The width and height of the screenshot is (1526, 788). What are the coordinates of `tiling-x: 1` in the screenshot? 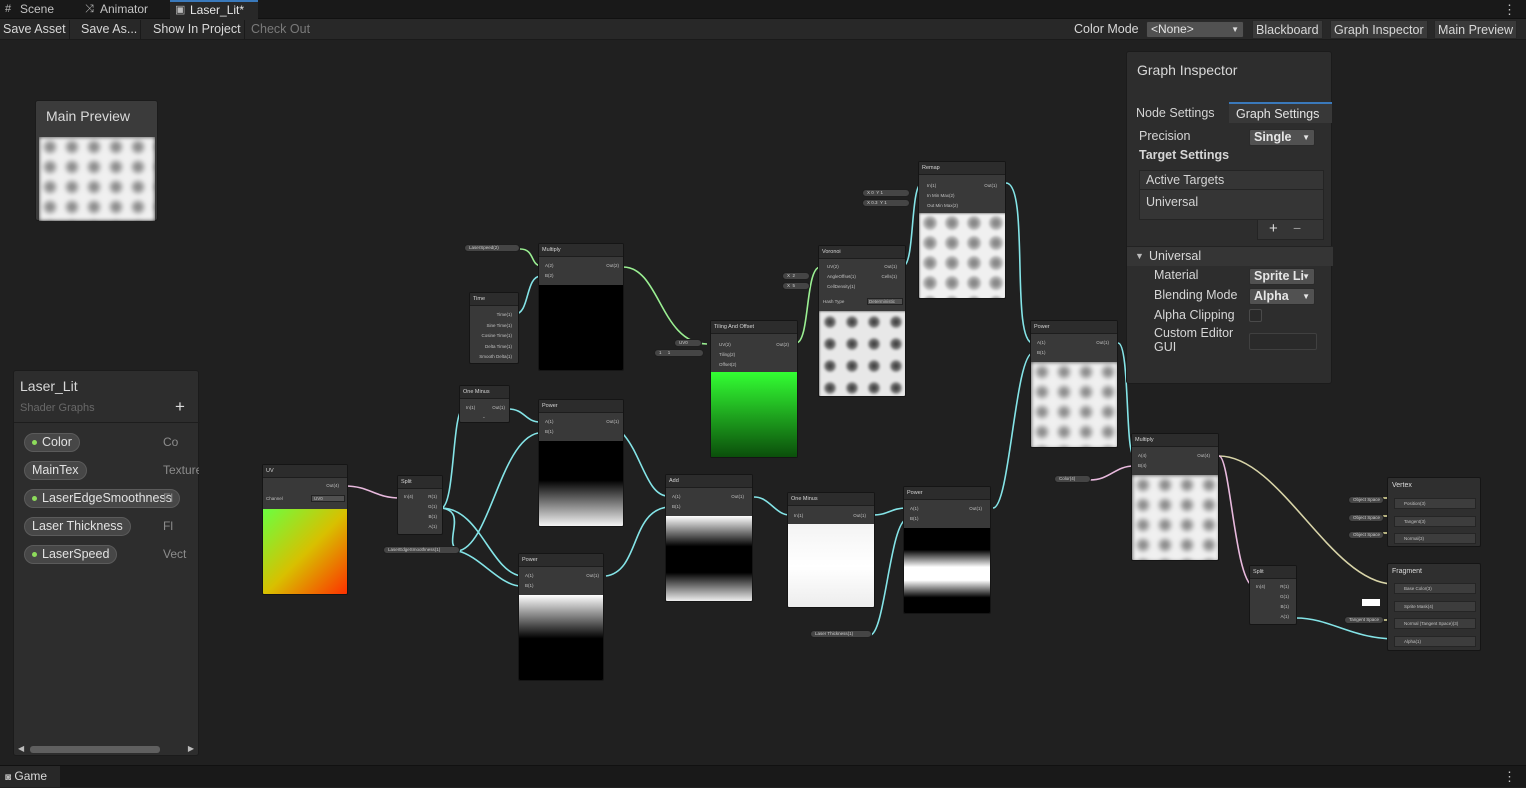 It's located at (660, 352).